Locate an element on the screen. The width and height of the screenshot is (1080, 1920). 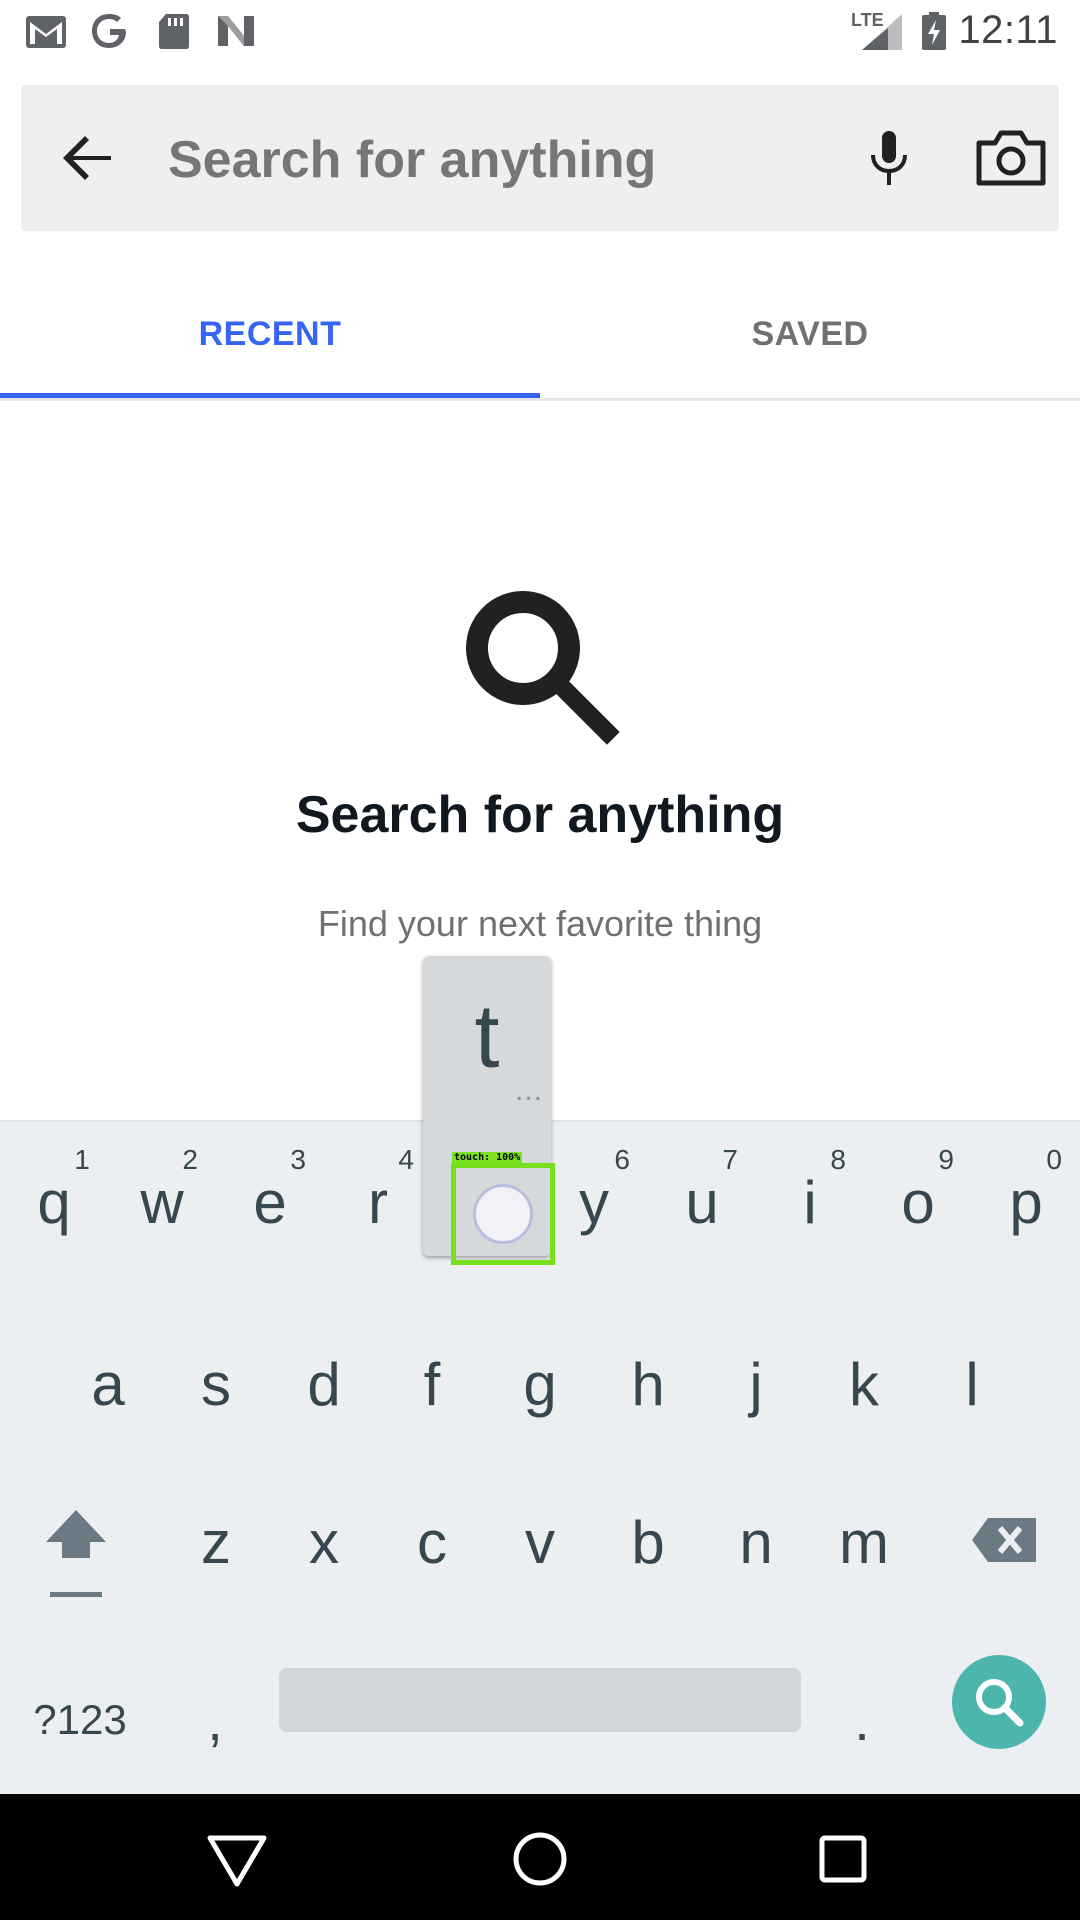
tab-divider is located at coordinates (540, 399).